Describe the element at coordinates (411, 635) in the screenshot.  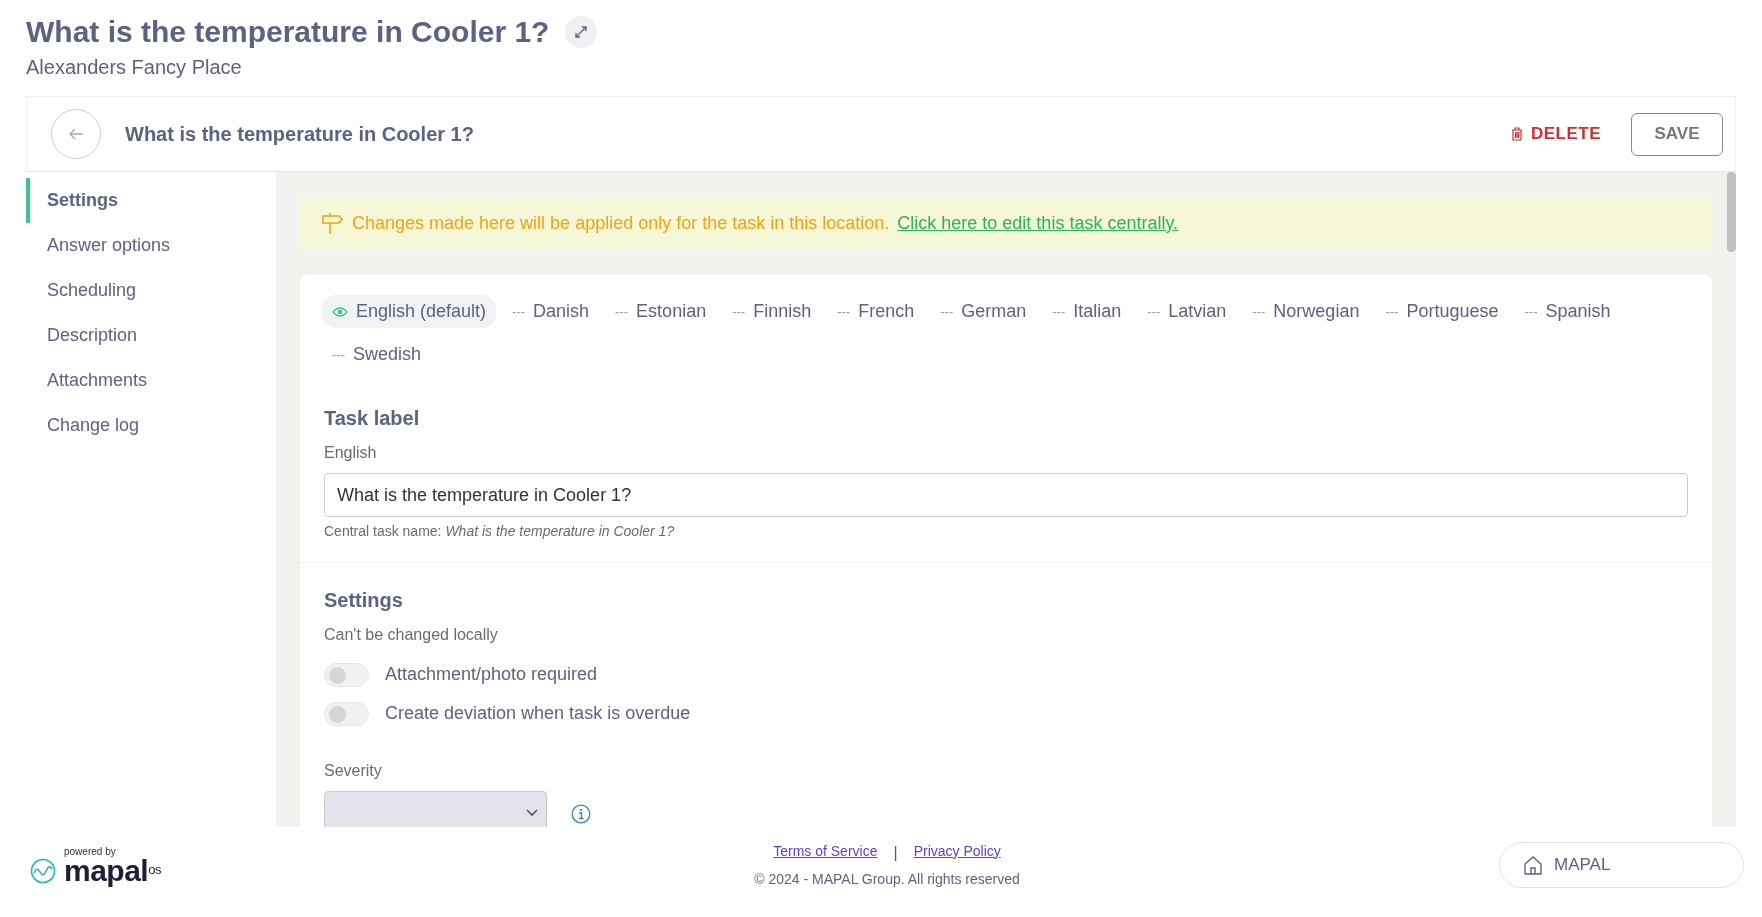
I see `settings-note: Can't be changed locally` at that location.